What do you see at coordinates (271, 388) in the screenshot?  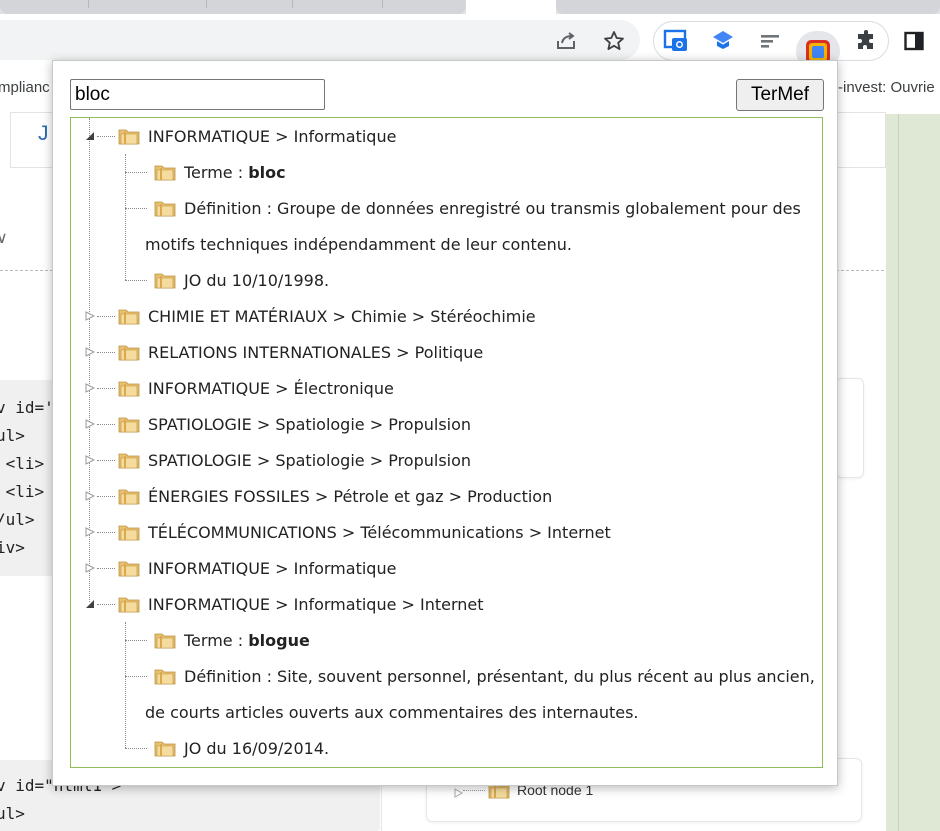 I see `domain-label: INFORMATIQUE > Électronique` at bounding box center [271, 388].